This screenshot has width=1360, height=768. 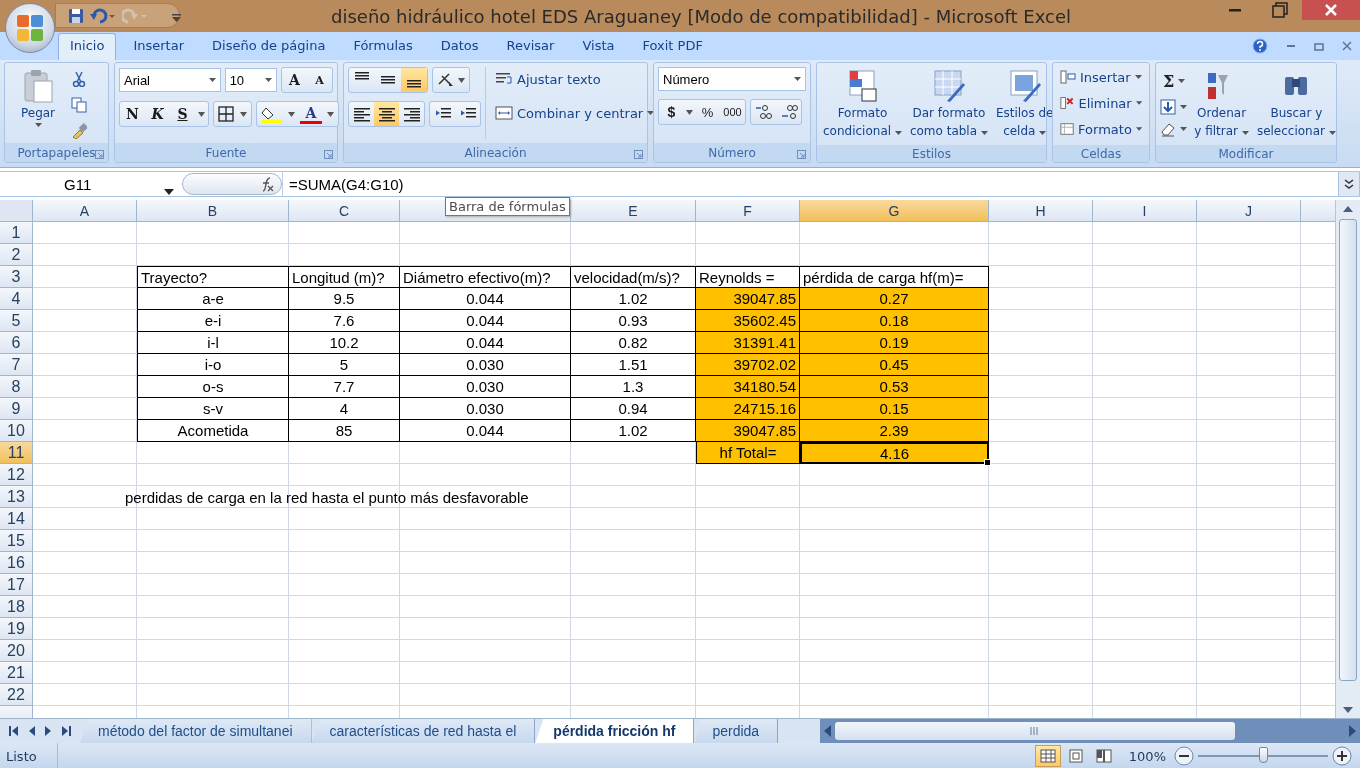 I want to click on table-cell: 5, so click(x=344, y=365).